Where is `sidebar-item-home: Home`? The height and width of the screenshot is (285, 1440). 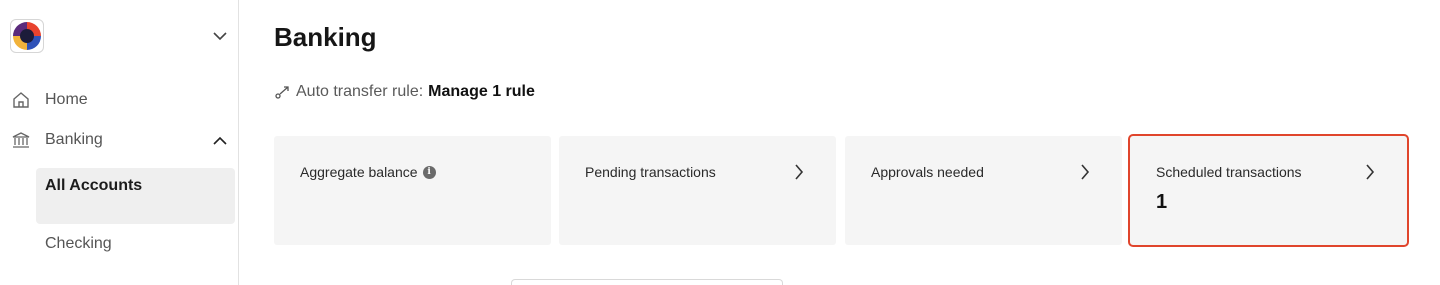 sidebar-item-home: Home is located at coordinates (120, 100).